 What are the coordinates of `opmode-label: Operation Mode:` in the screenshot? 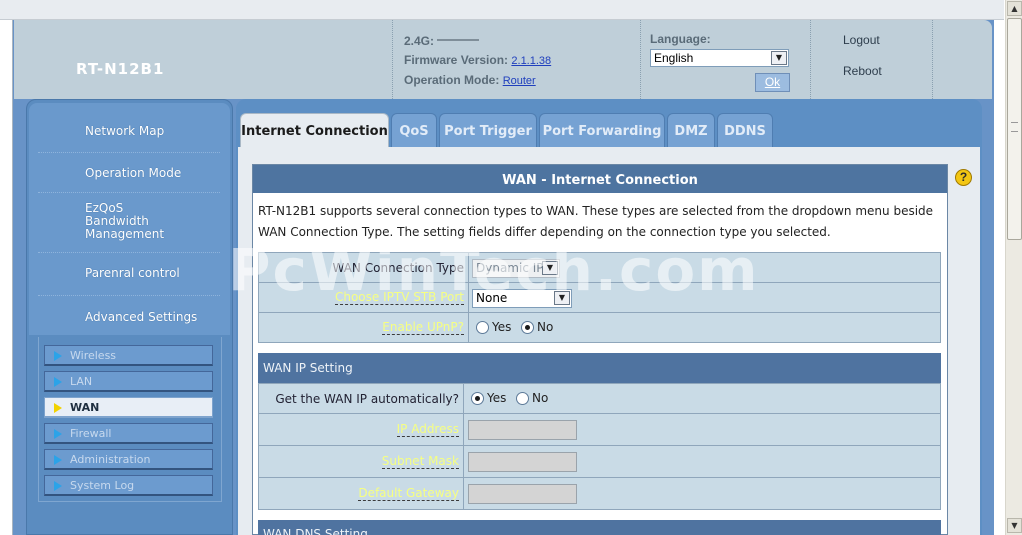 It's located at (452, 80).